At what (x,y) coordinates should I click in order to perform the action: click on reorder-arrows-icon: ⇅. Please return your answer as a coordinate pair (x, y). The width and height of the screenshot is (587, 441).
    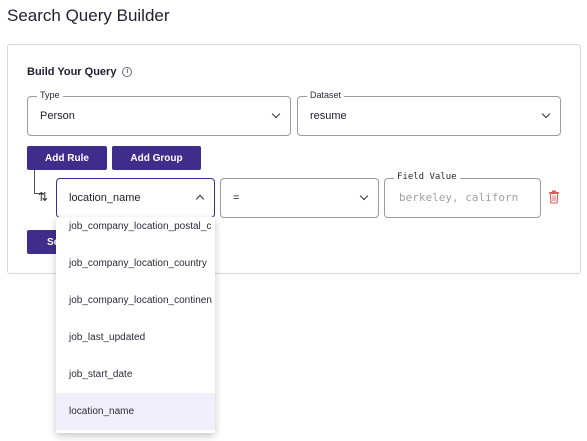
    Looking at the image, I should click on (43, 197).